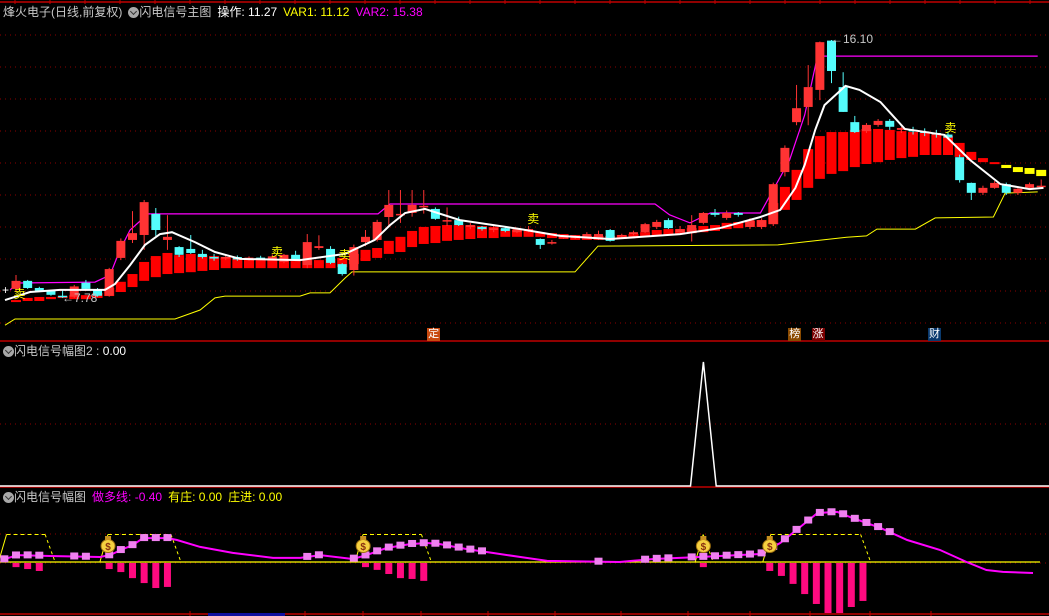 Image resolution: width=1049 pixels, height=616 pixels. I want to click on event-marker: 榜, so click(795, 334).